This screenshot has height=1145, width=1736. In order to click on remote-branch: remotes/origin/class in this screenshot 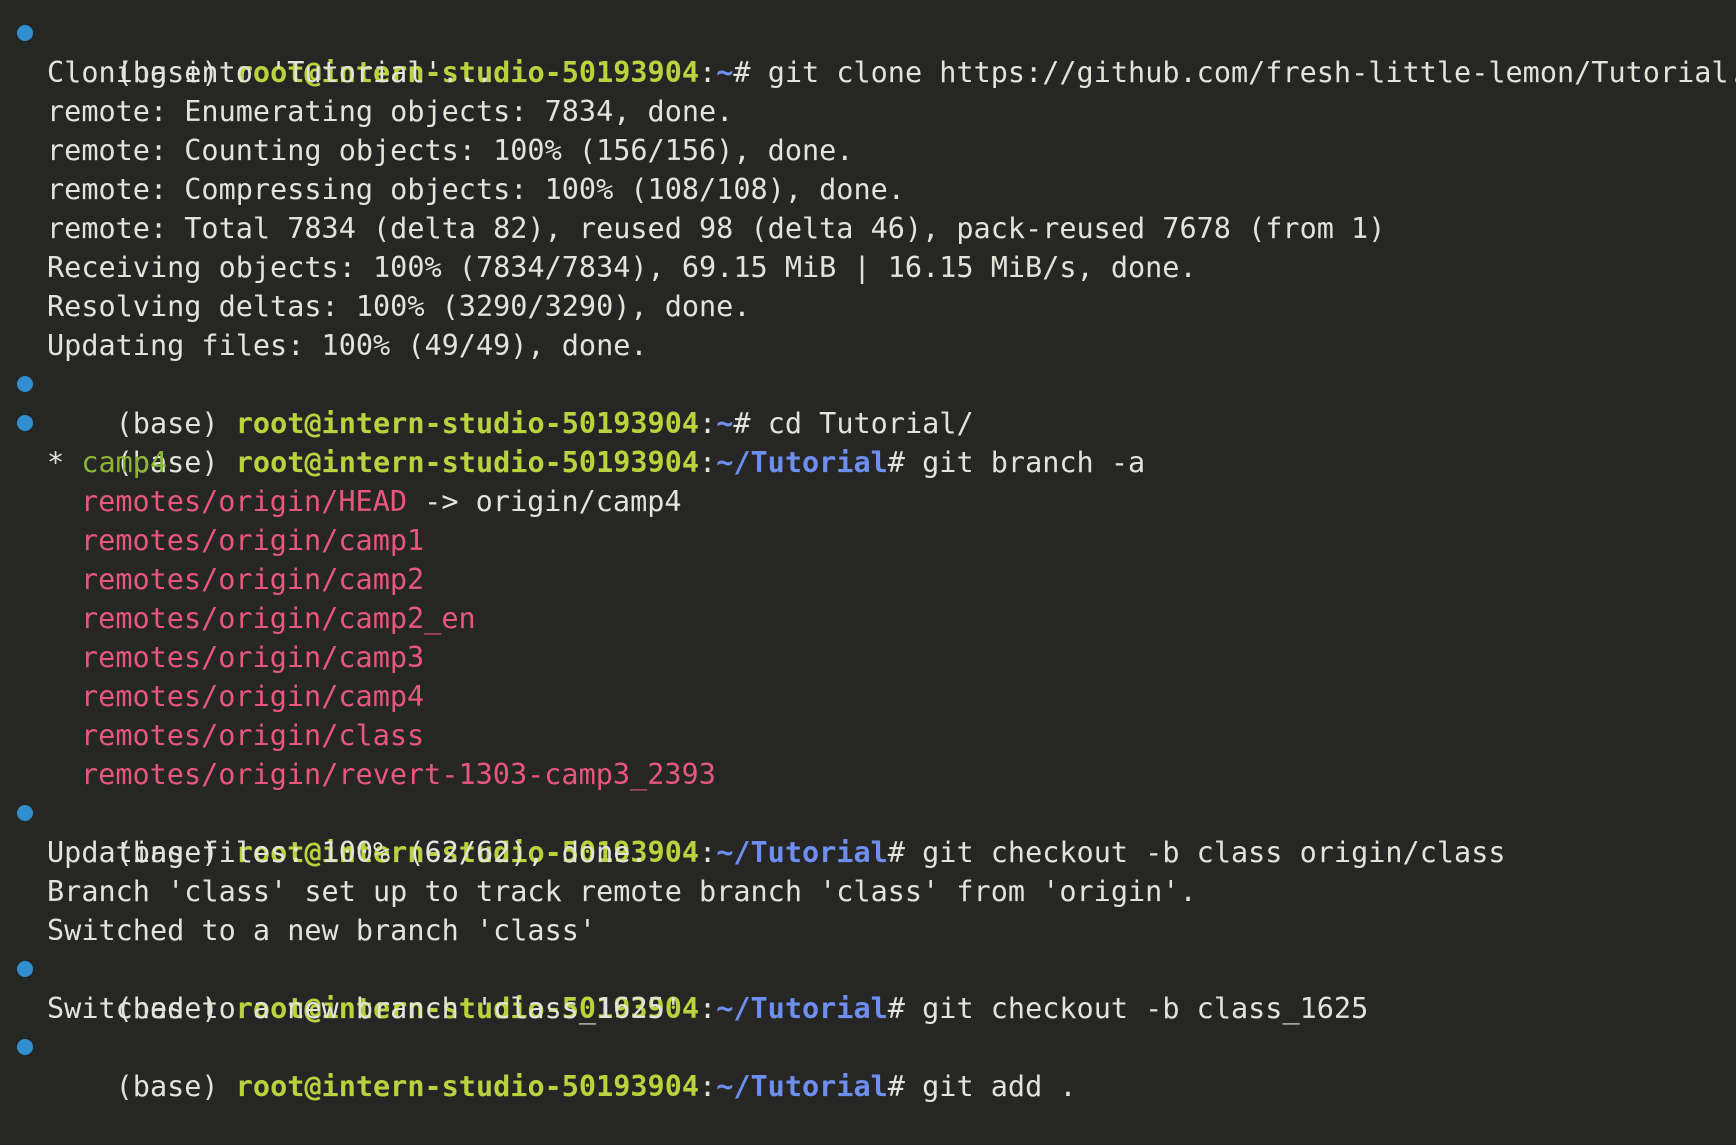, I will do `click(253, 735)`.